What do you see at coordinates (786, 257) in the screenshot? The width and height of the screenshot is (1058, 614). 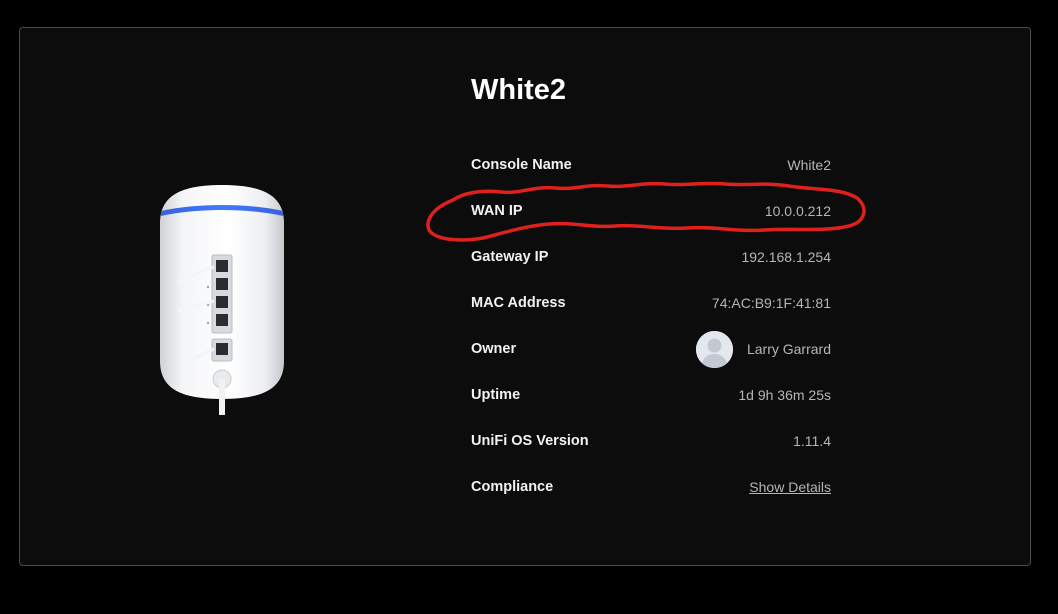 I see `gateway-ip-value: 192.168.1.254` at bounding box center [786, 257].